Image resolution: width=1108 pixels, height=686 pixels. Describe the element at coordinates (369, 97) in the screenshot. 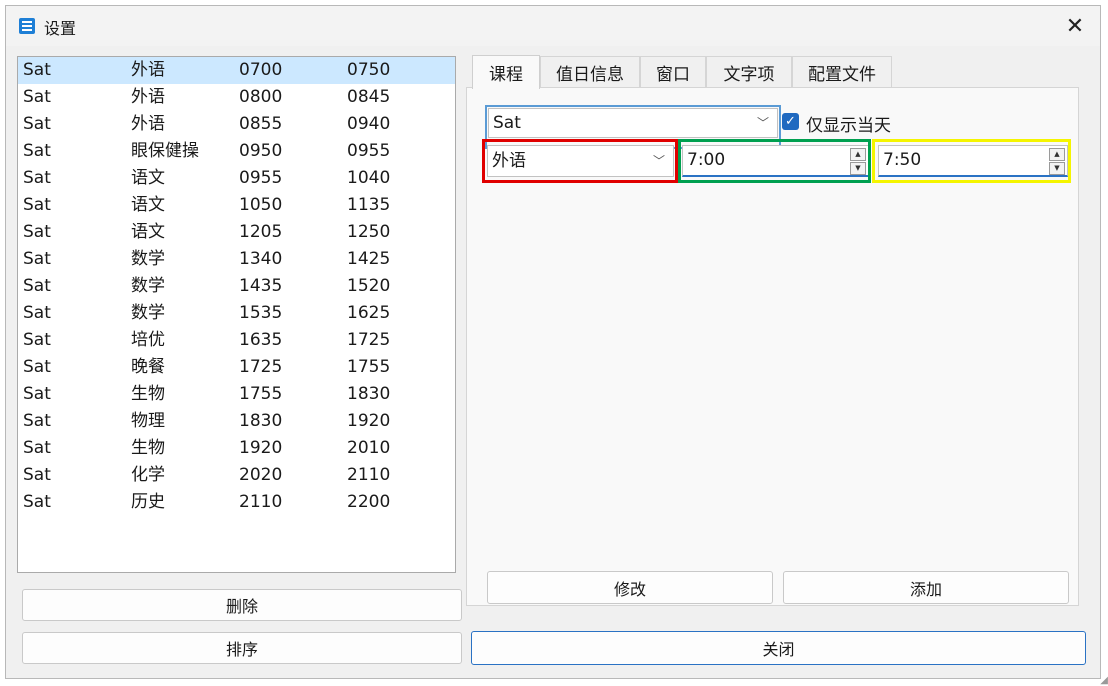

I see `list-item-end: 0845` at that location.